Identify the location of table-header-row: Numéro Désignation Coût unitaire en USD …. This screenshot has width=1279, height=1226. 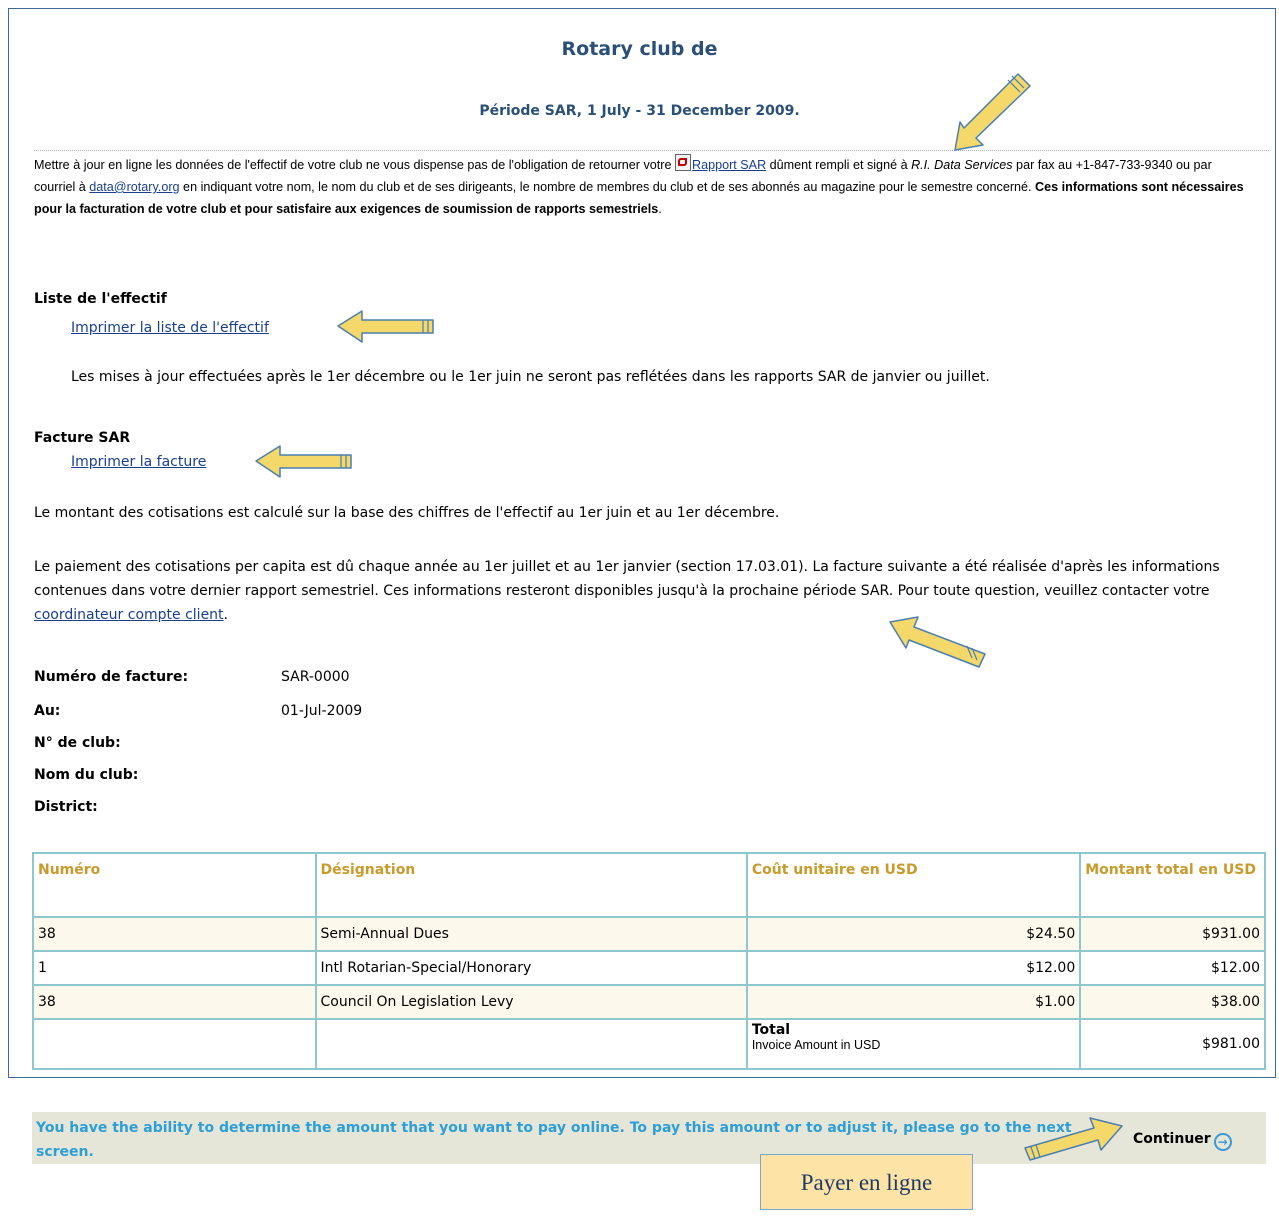
(649, 885).